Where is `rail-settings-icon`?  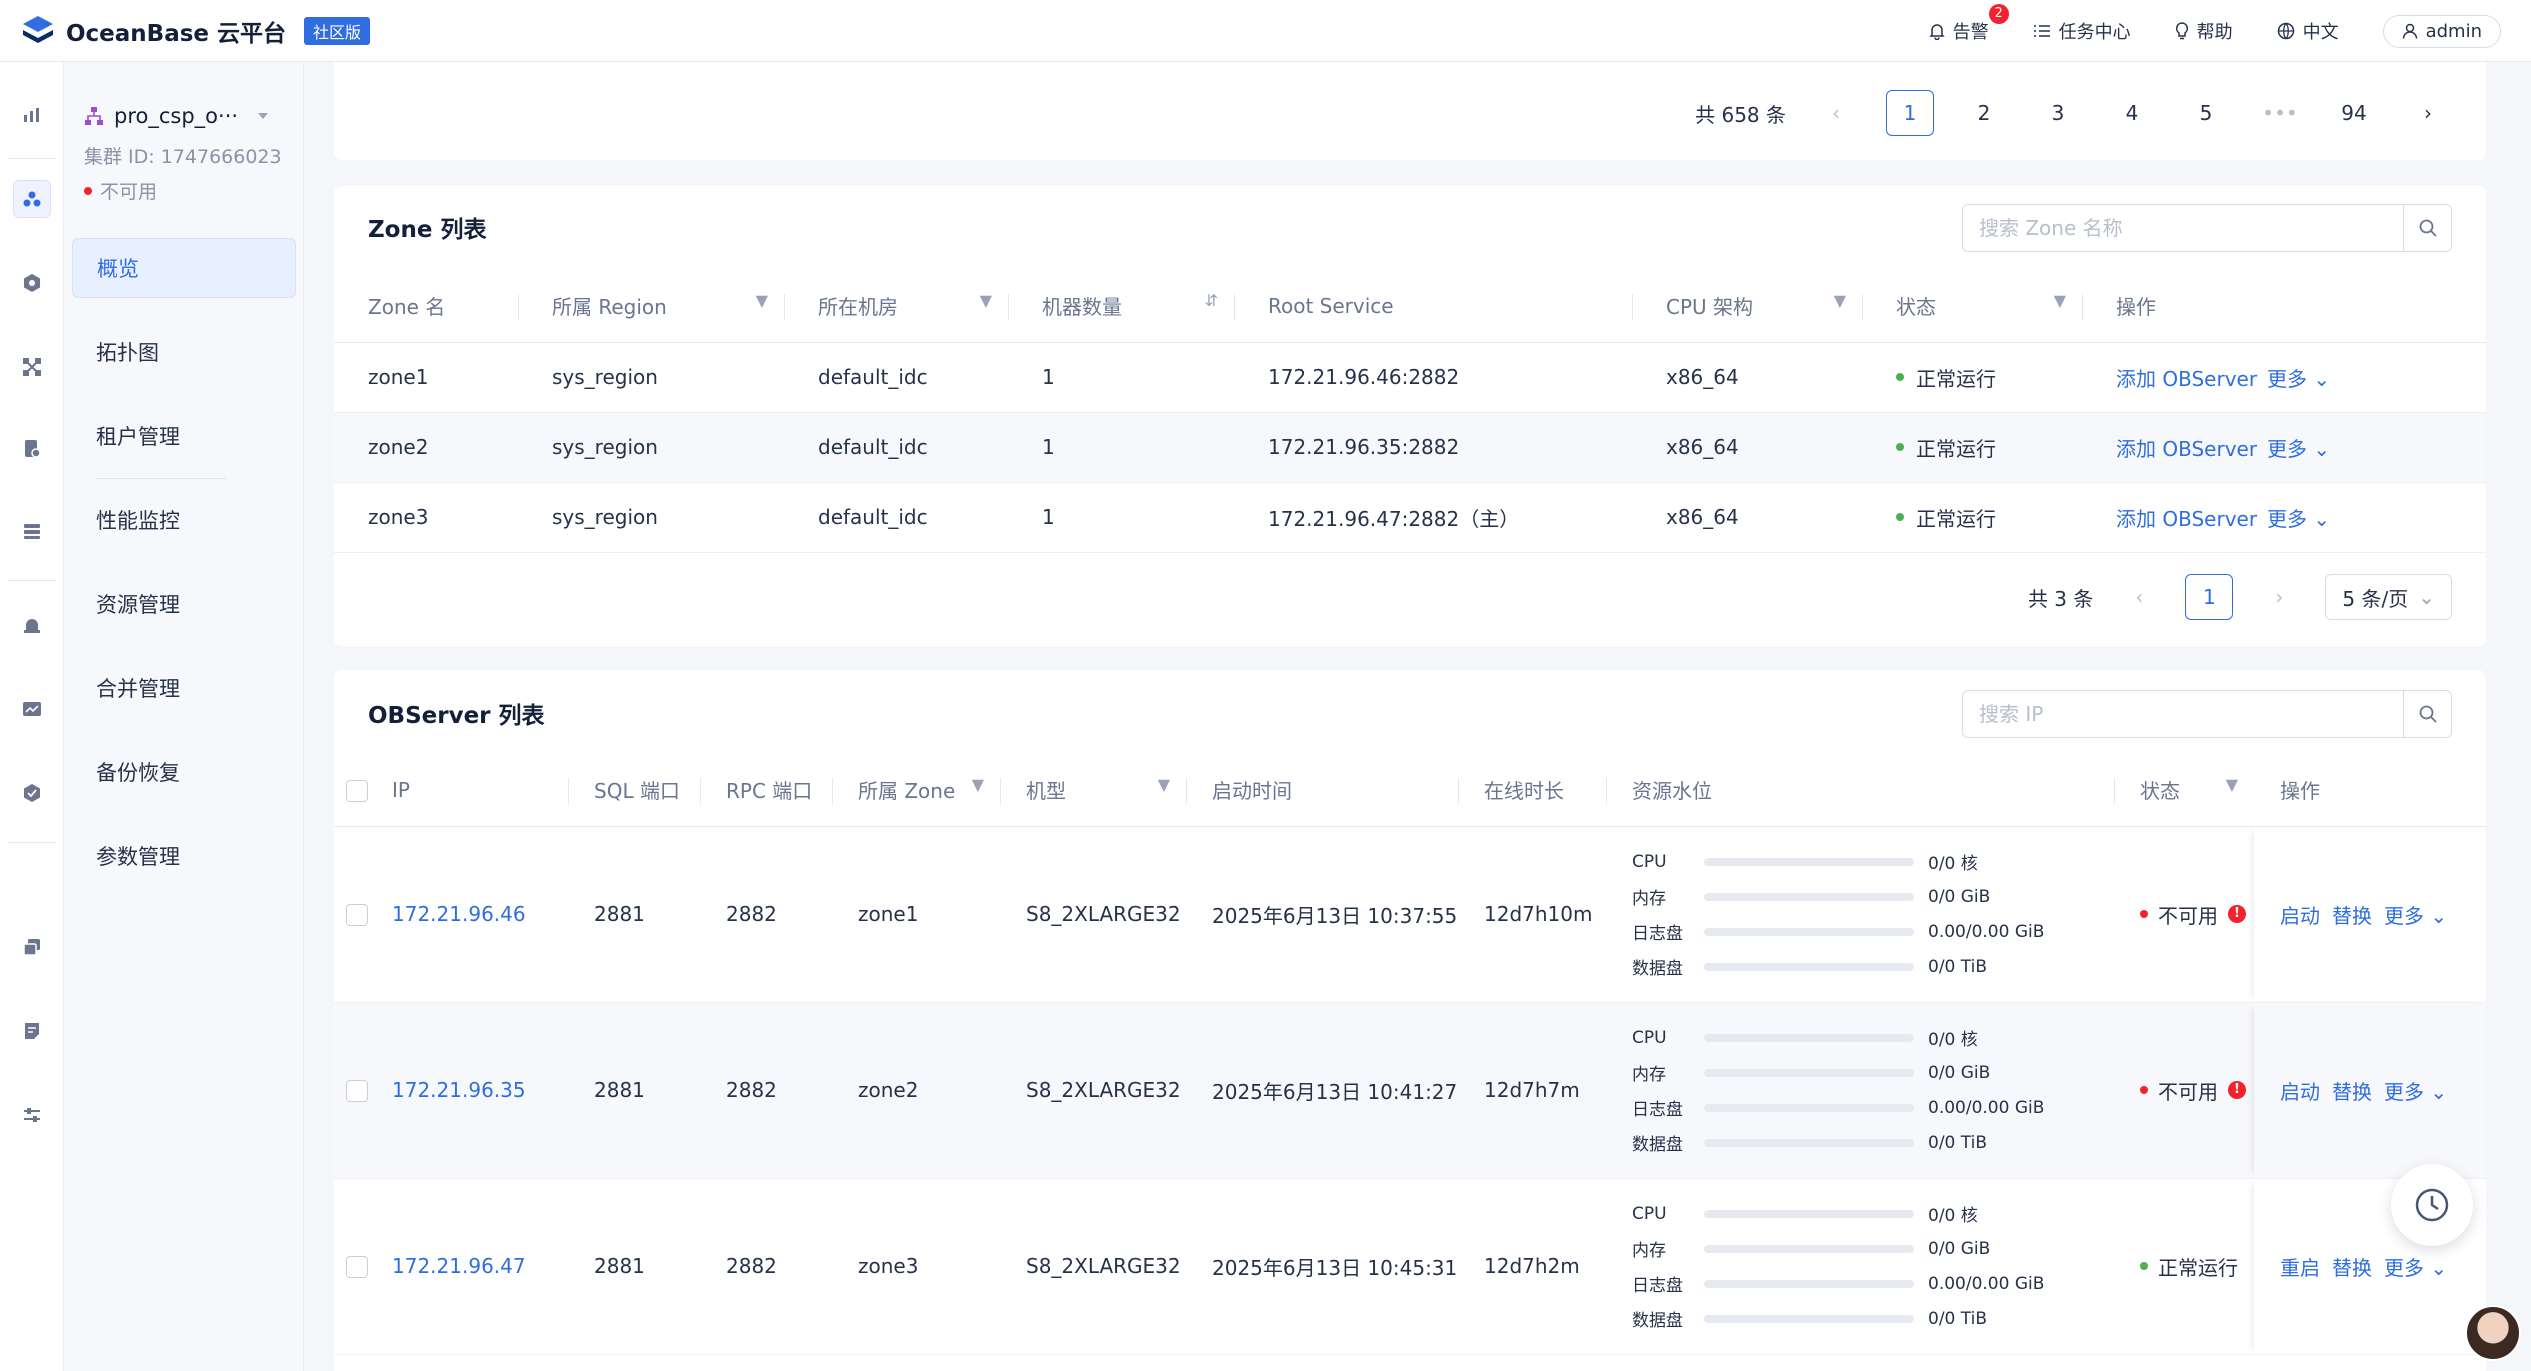
rail-settings-icon is located at coordinates (32, 1115).